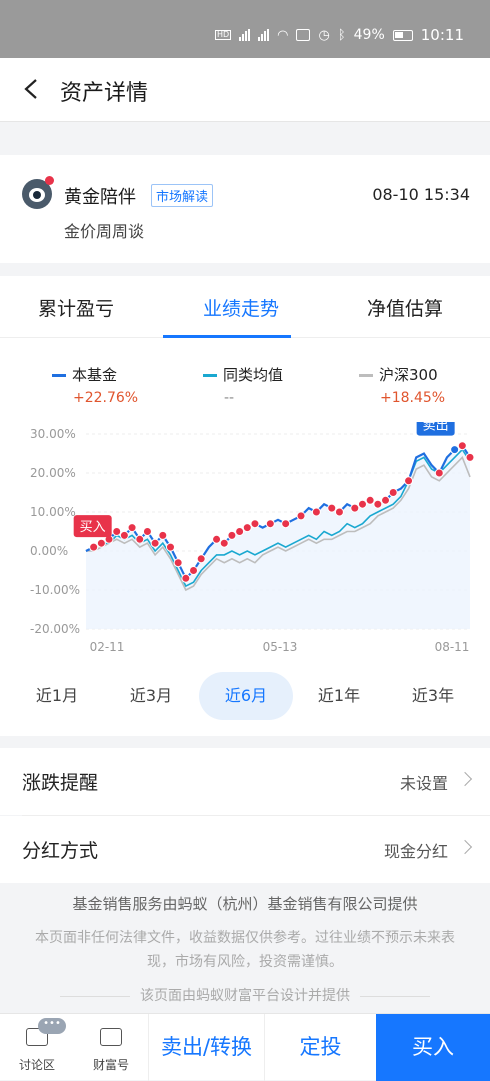 Image resolution: width=490 pixels, height=1081 pixels. What do you see at coordinates (104, 231) in the screenshot?
I see `news-subtitle: 金价周周谈` at bounding box center [104, 231].